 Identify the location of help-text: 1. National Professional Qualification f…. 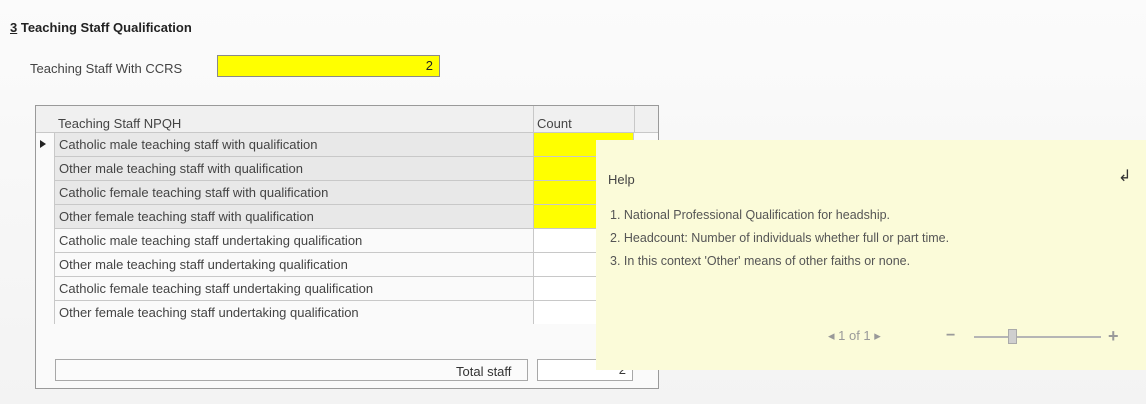
(779, 238).